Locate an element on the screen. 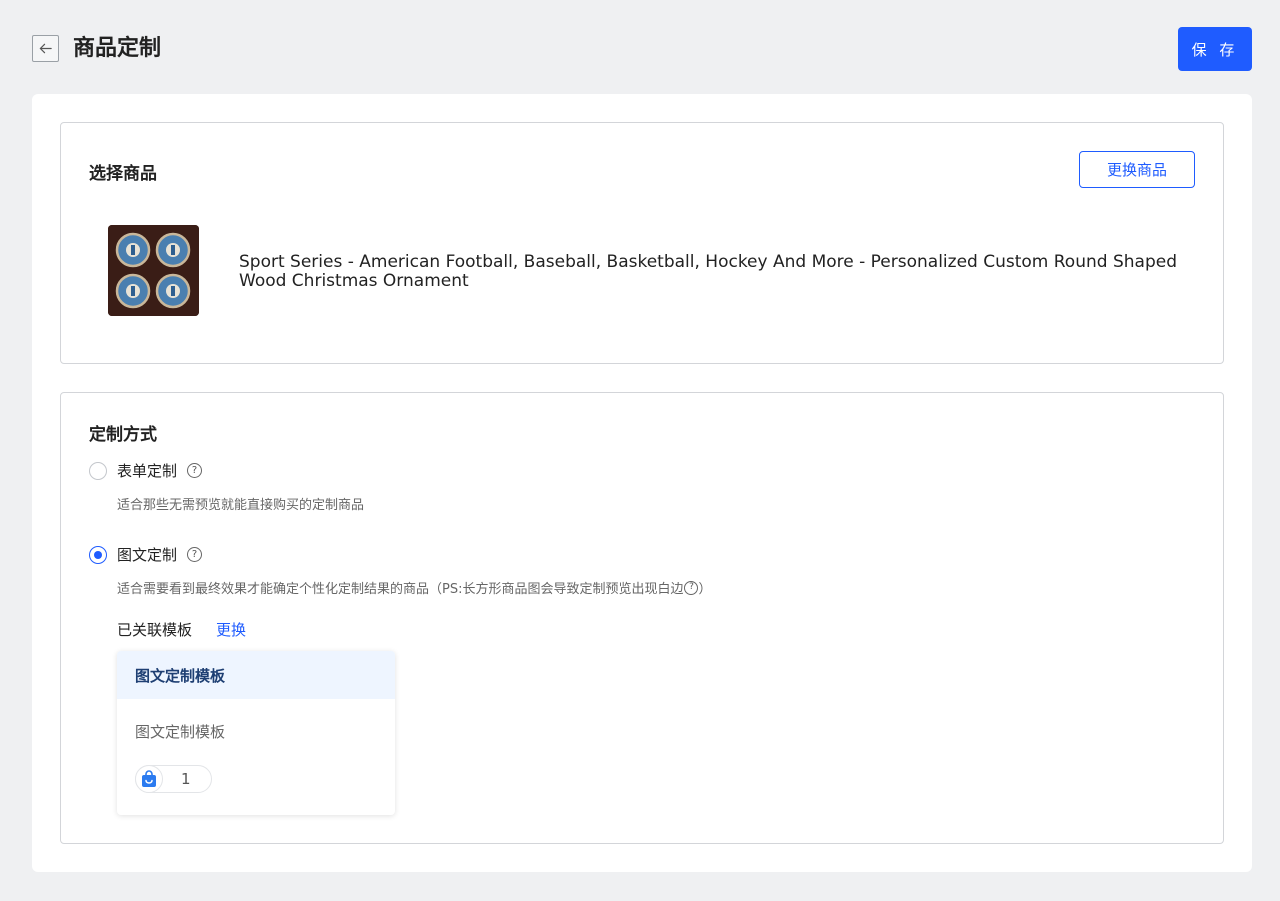 This screenshot has height=901, width=1280. product-section-title: 选择商品 is located at coordinates (123, 174).